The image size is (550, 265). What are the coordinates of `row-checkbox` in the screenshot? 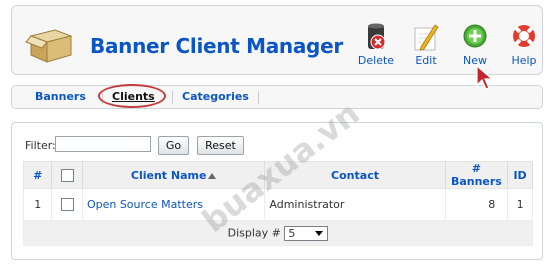 It's located at (67, 205).